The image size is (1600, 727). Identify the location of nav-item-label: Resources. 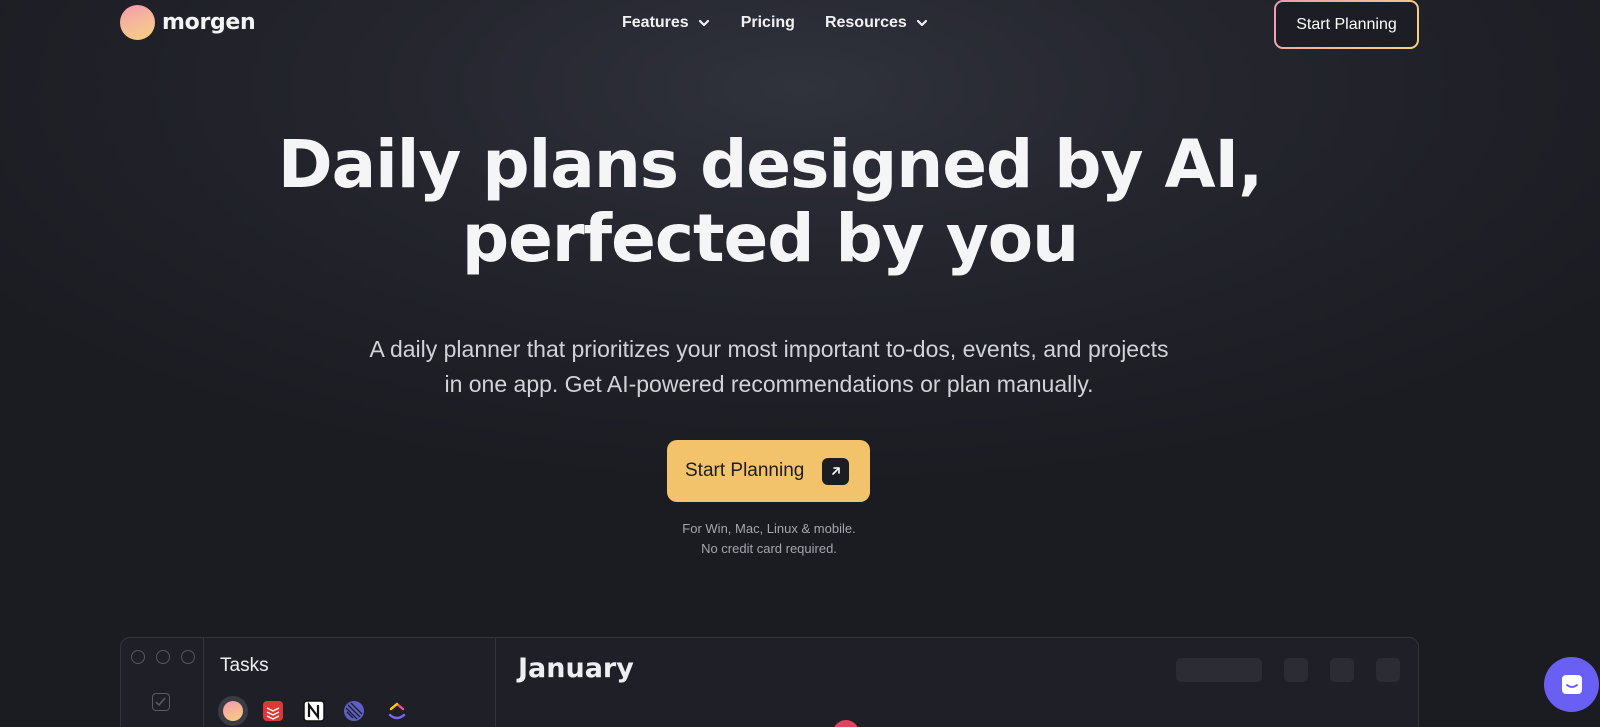
(865, 22).